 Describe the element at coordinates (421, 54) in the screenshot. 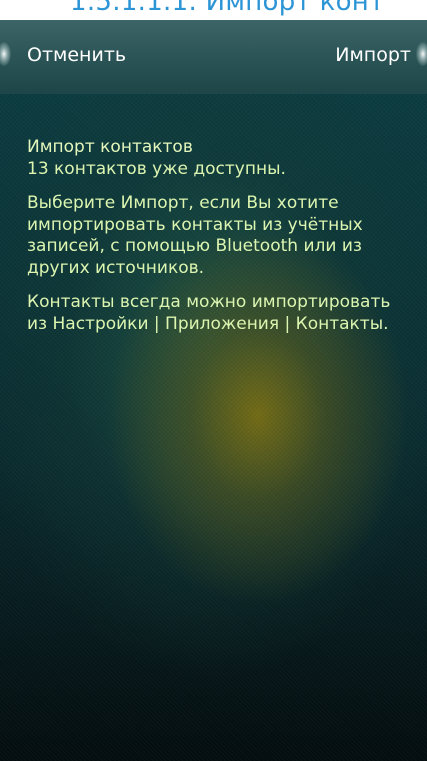

I see `right-edge-glow-icon` at that location.